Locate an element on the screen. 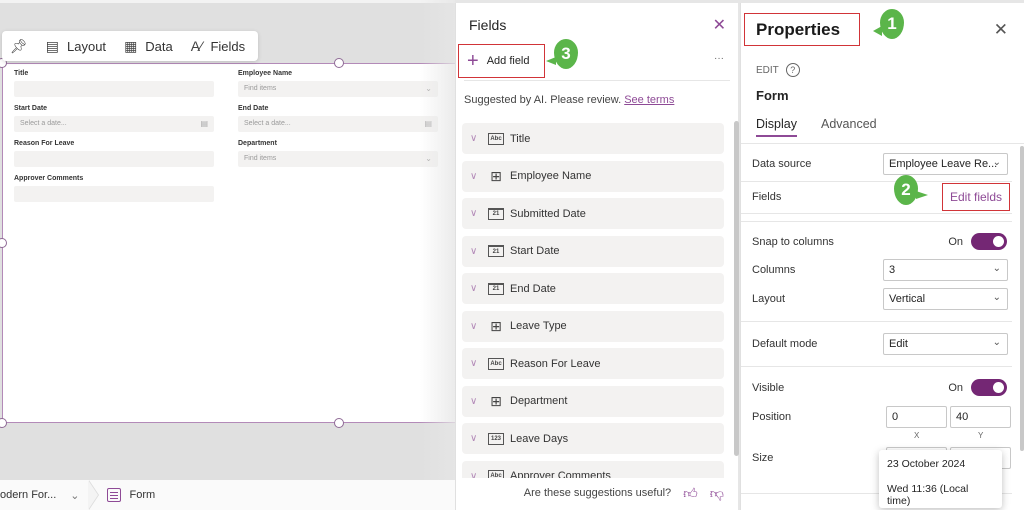  title-input is located at coordinates (114, 89).